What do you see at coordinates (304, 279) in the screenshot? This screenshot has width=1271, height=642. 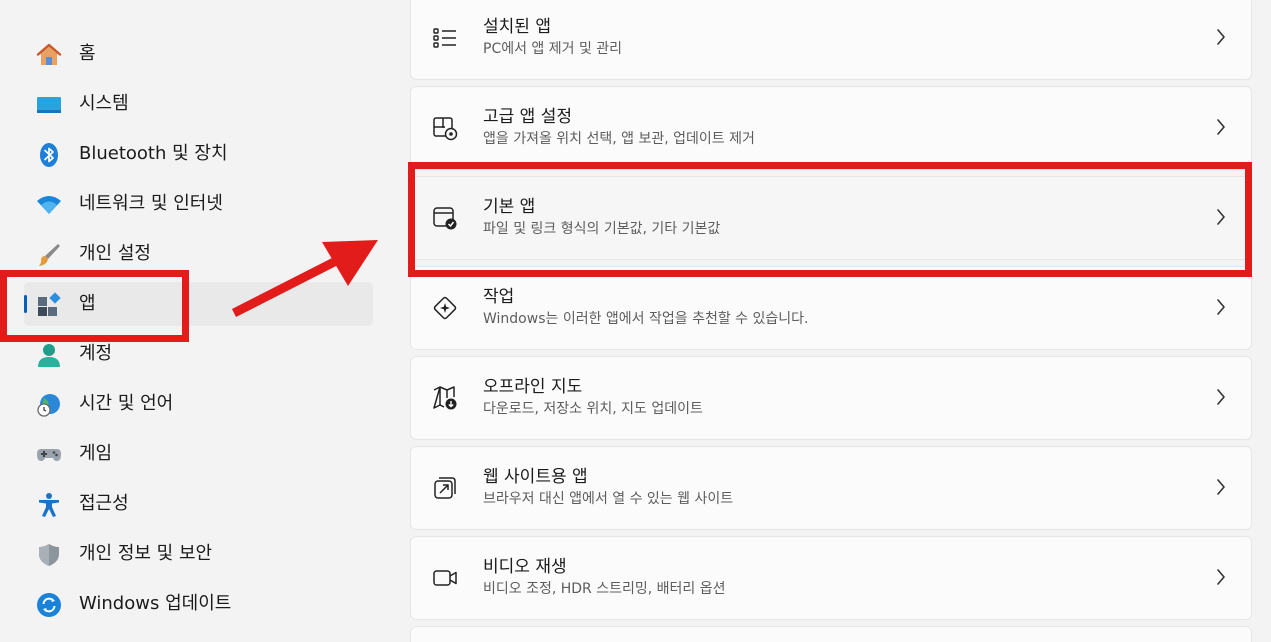 I see `annotation-arrow-icon` at bounding box center [304, 279].